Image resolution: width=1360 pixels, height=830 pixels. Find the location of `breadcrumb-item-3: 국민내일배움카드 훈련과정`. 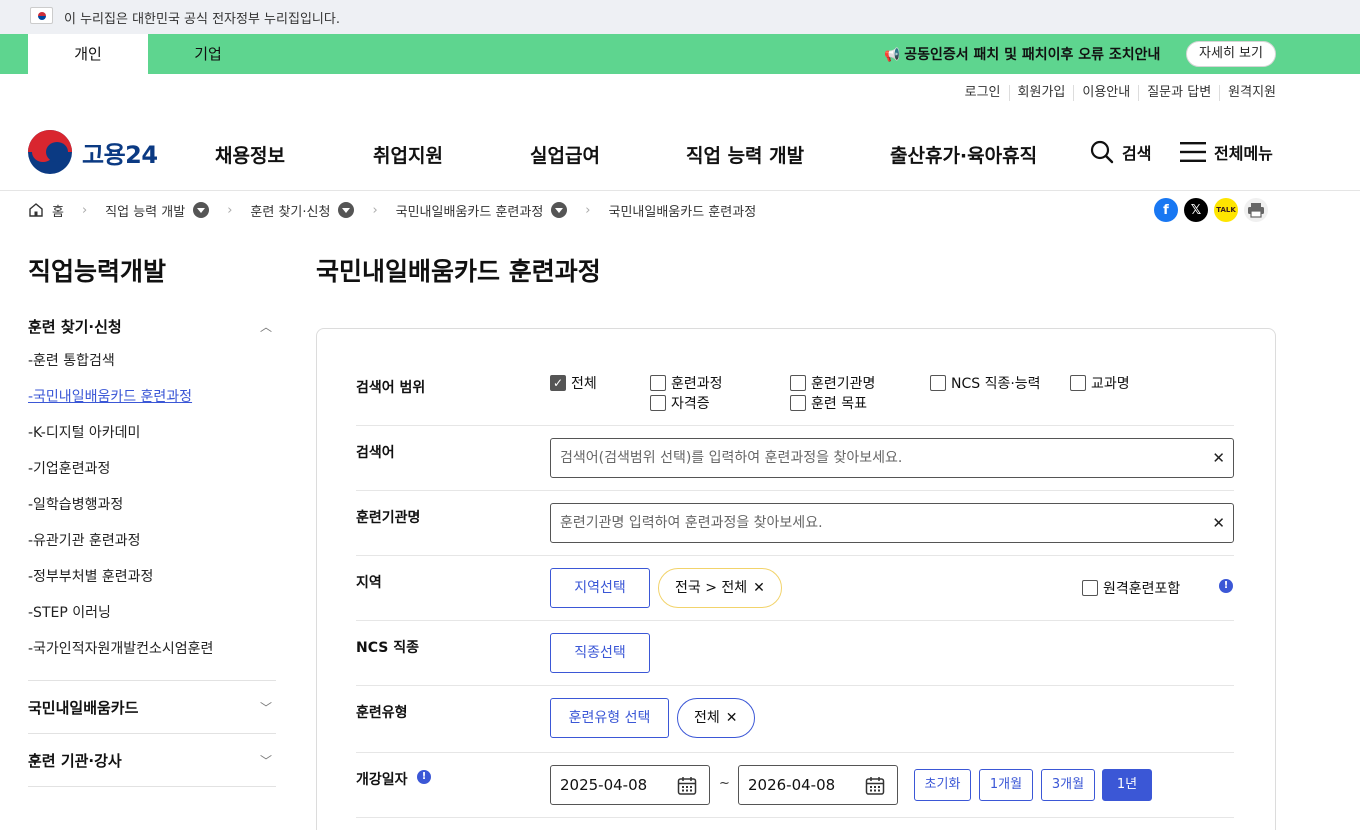

breadcrumb-item-3: 국민내일배움카드 훈련과정 is located at coordinates (470, 210).